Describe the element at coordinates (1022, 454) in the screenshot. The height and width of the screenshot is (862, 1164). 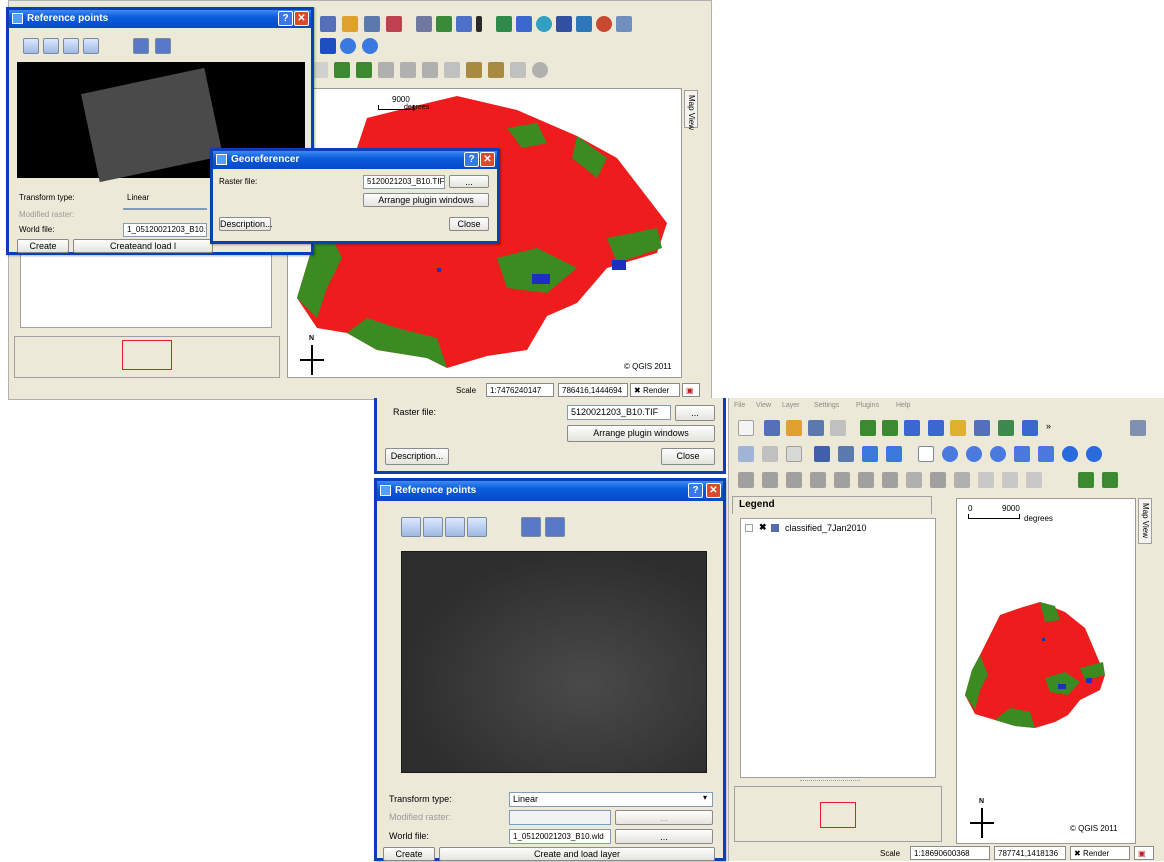
I see `zoom-selection-icon` at that location.